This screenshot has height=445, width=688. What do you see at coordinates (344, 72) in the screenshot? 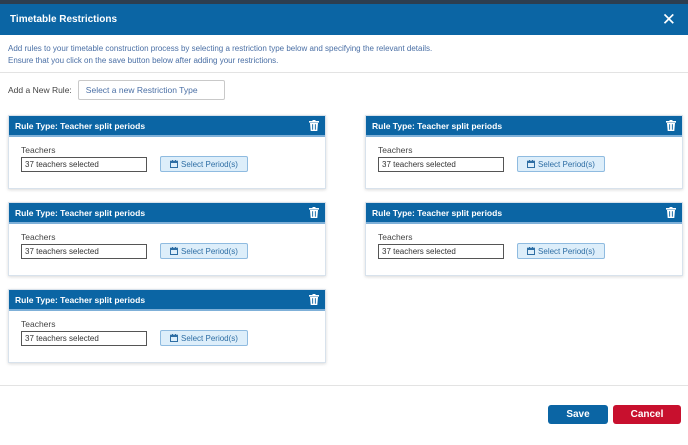
I see `divider` at bounding box center [344, 72].